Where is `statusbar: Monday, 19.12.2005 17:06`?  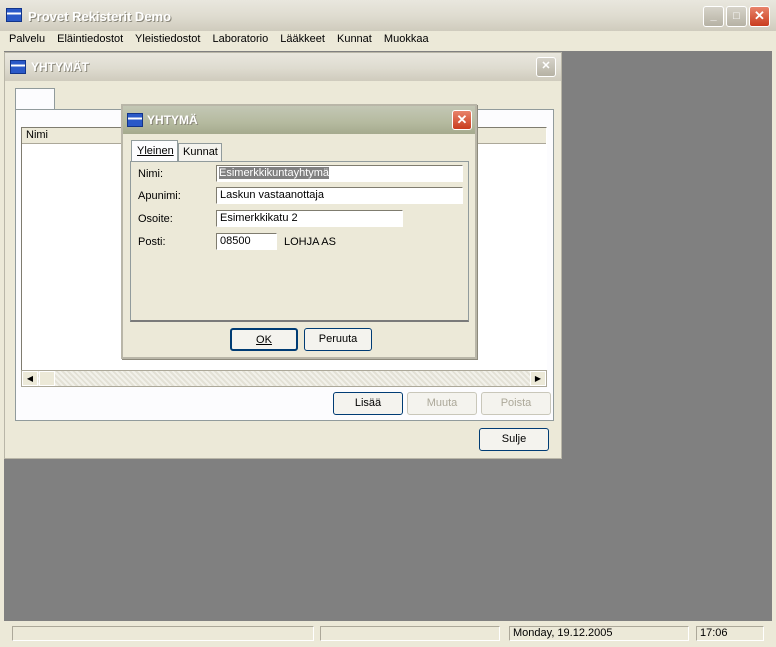
statusbar: Monday, 19.12.2005 17:06 is located at coordinates (388, 634).